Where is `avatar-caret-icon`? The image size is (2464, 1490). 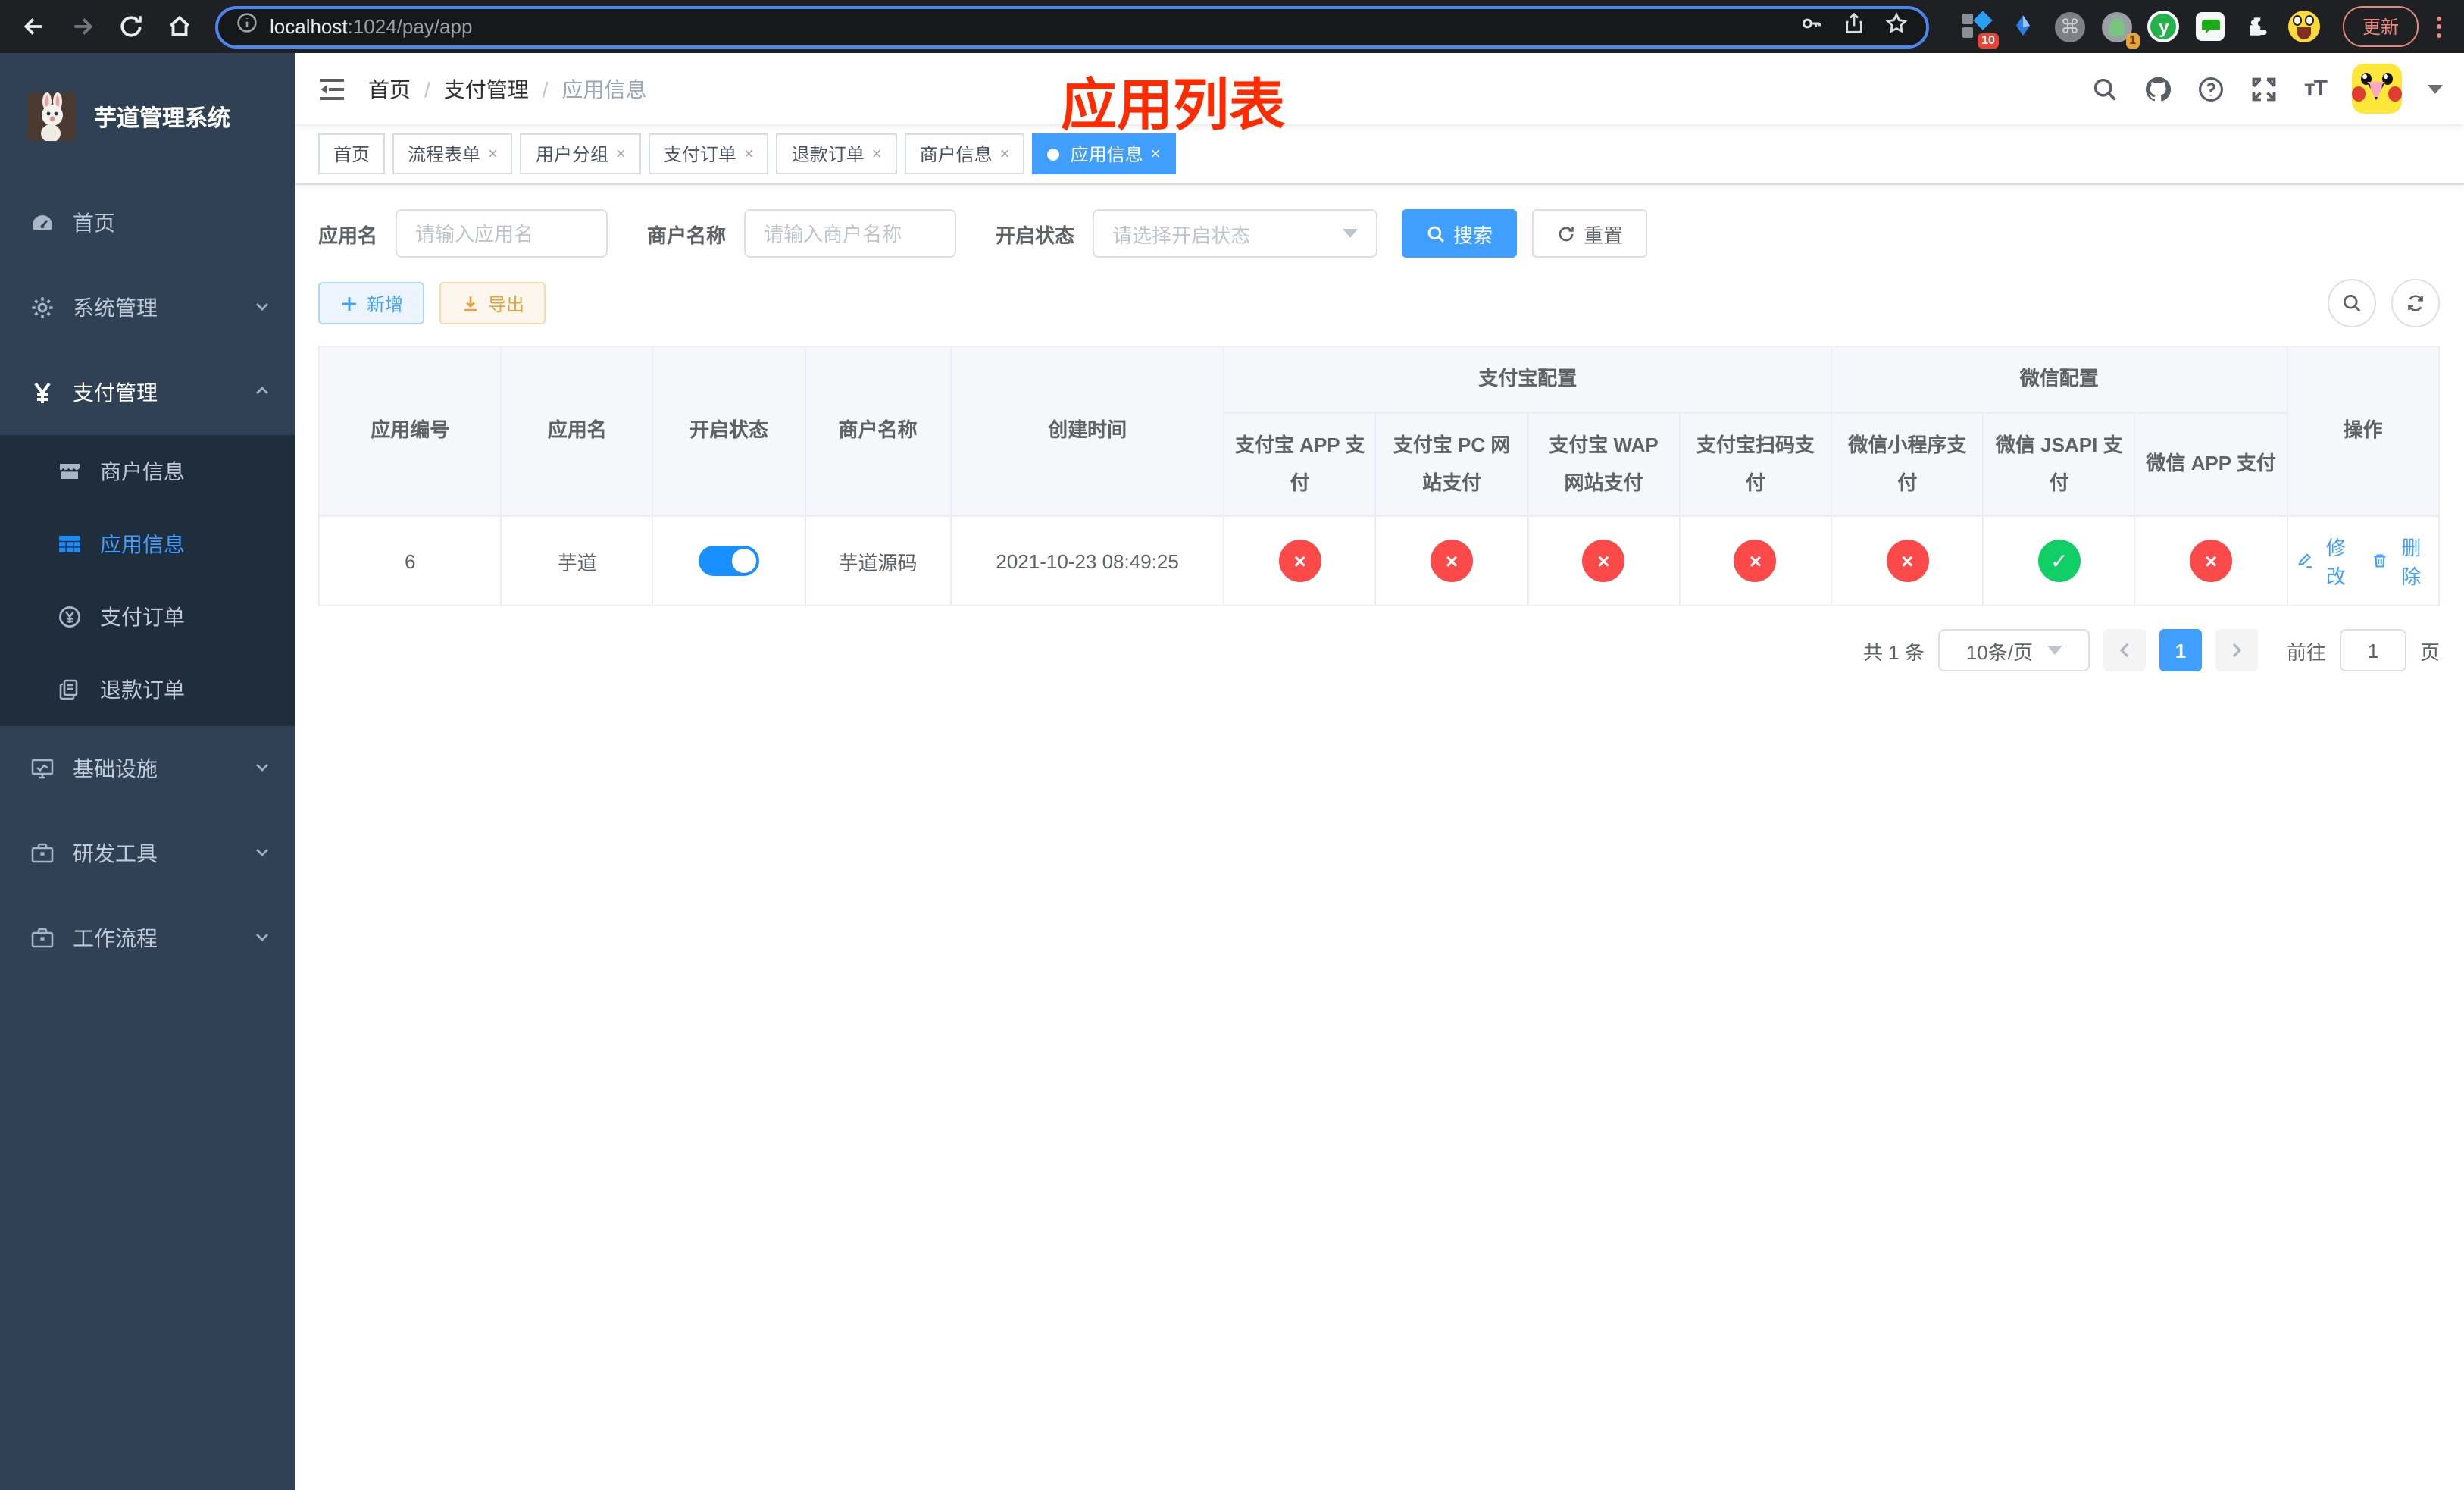 avatar-caret-icon is located at coordinates (2435, 92).